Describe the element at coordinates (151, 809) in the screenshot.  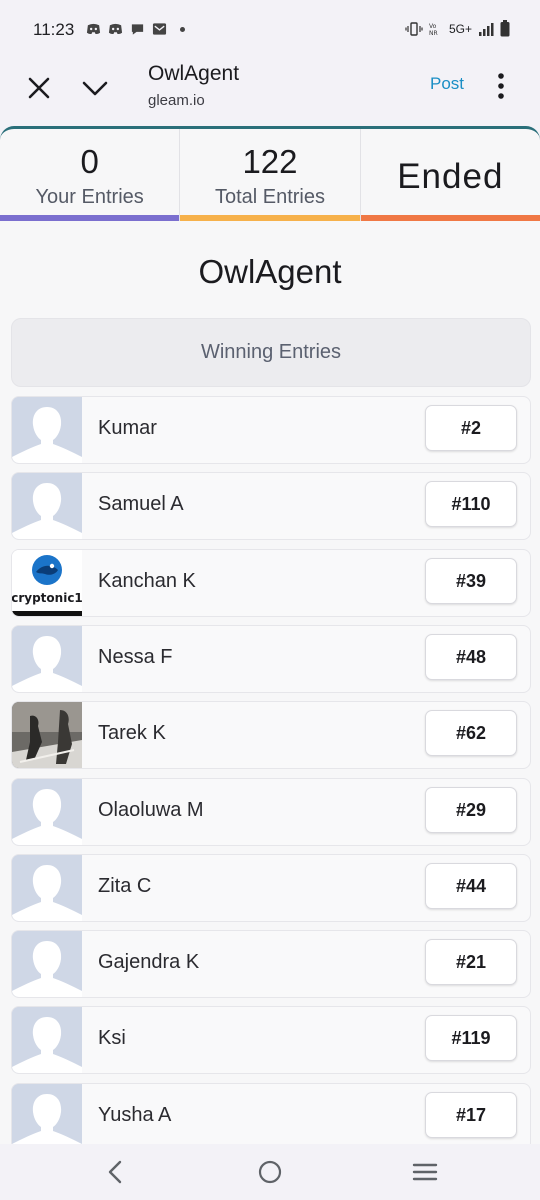
I see `winner-name: Olaoluwa M` at that location.